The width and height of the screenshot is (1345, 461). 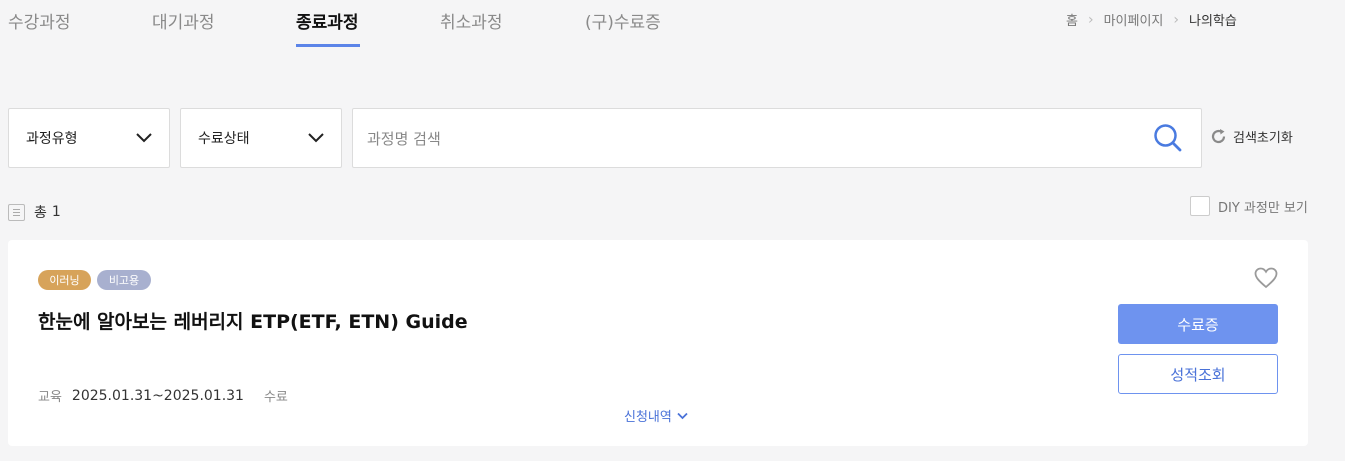 What do you see at coordinates (157, 395) in the screenshot?
I see `course-period: 2025.01.31~2025.01.31` at bounding box center [157, 395].